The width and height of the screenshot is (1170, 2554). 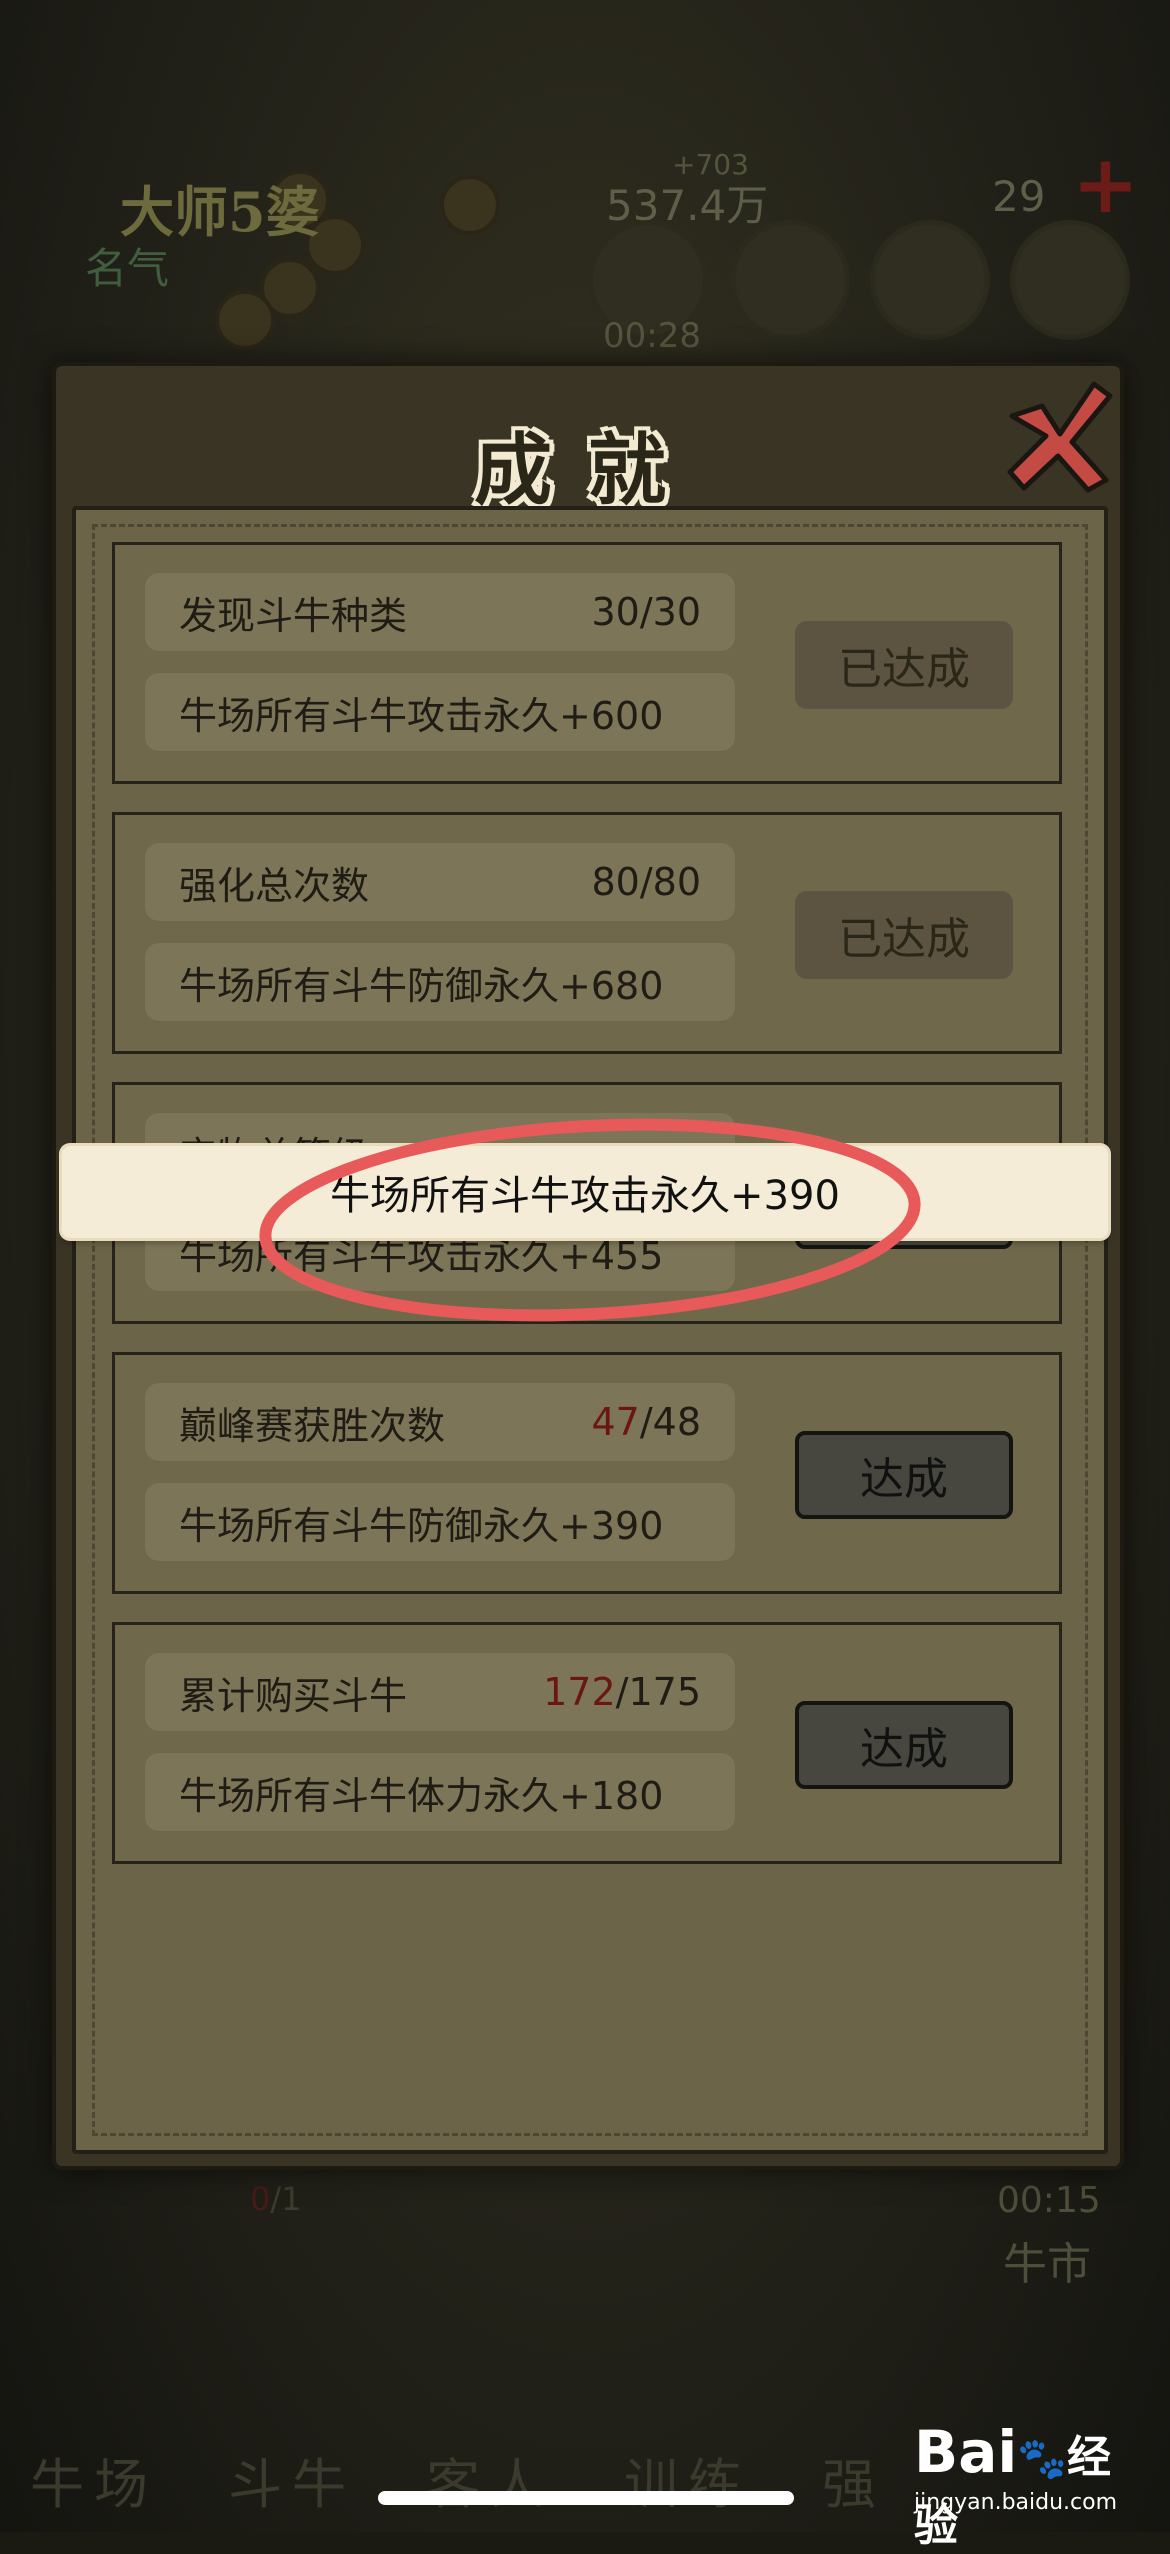 What do you see at coordinates (670, 612) in the screenshot?
I see `progress-total: /30` at bounding box center [670, 612].